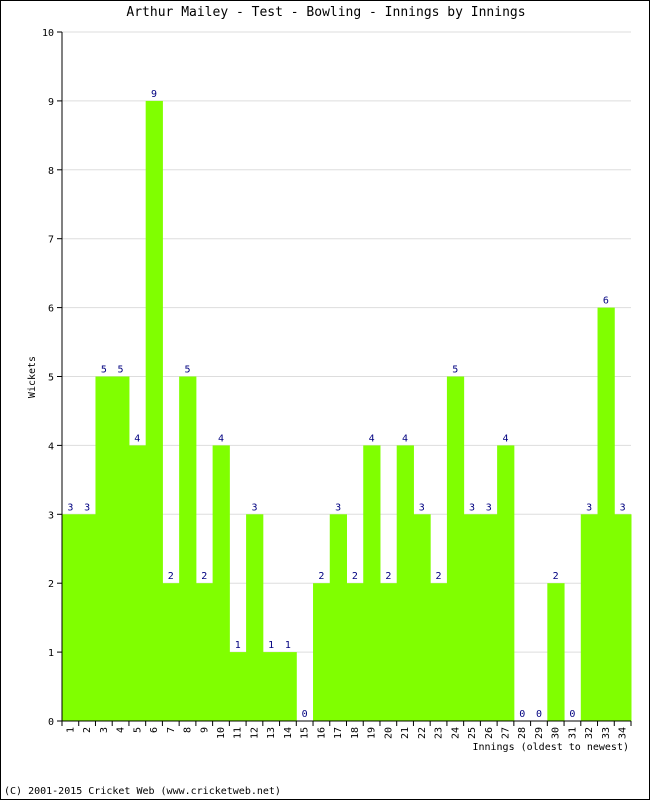 The width and height of the screenshot is (650, 800). What do you see at coordinates (572, 733) in the screenshot?
I see `x-tick-label: 31` at bounding box center [572, 733].